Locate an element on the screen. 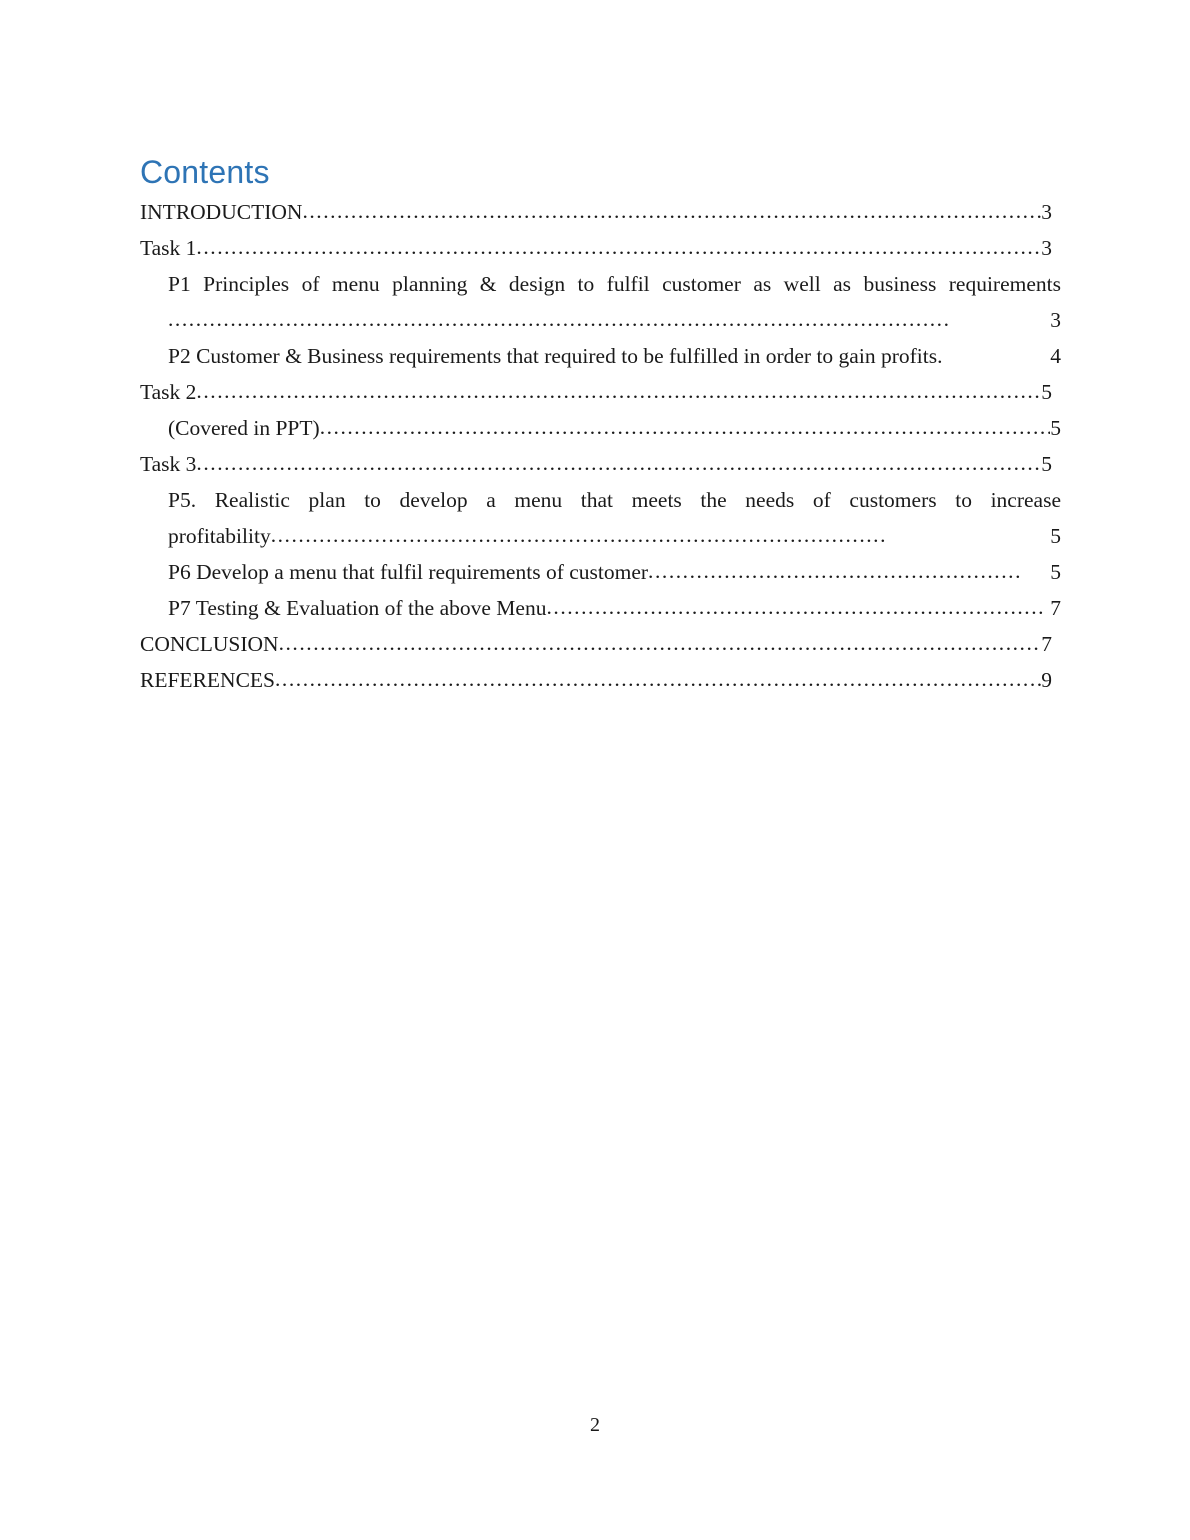  toc-entry-label: INTRODUCTION is located at coordinates (221, 212).